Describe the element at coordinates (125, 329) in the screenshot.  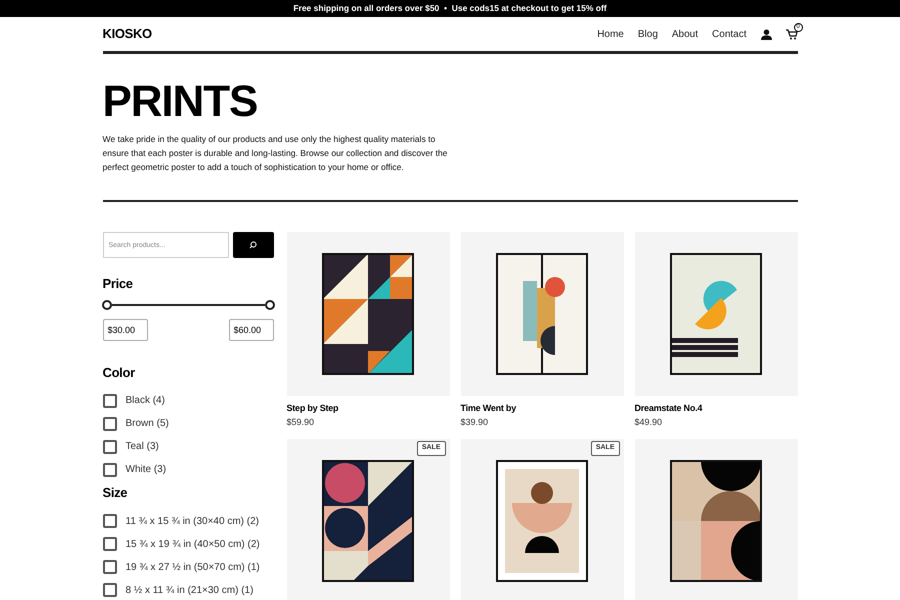
I see `min-price-field: $30.00` at that location.